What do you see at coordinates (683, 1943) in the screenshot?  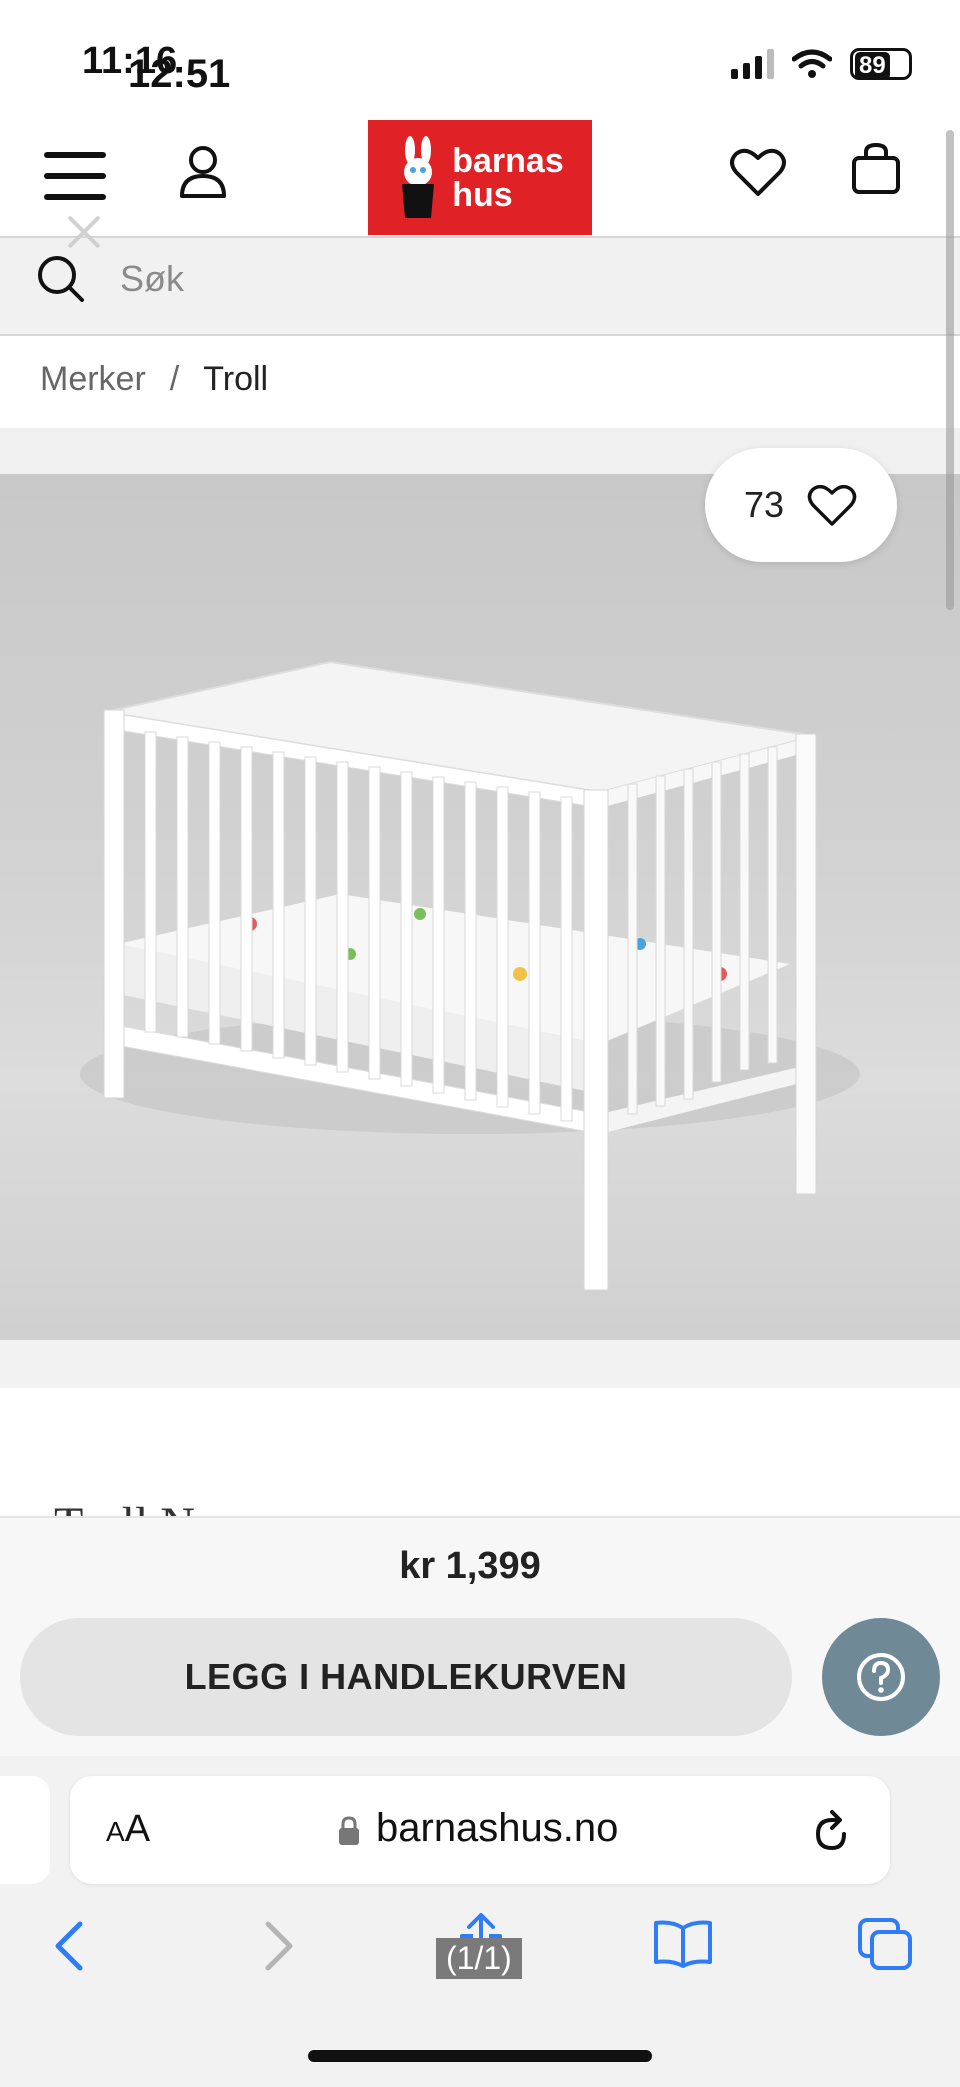 I see `bookmarks-icon` at bounding box center [683, 1943].